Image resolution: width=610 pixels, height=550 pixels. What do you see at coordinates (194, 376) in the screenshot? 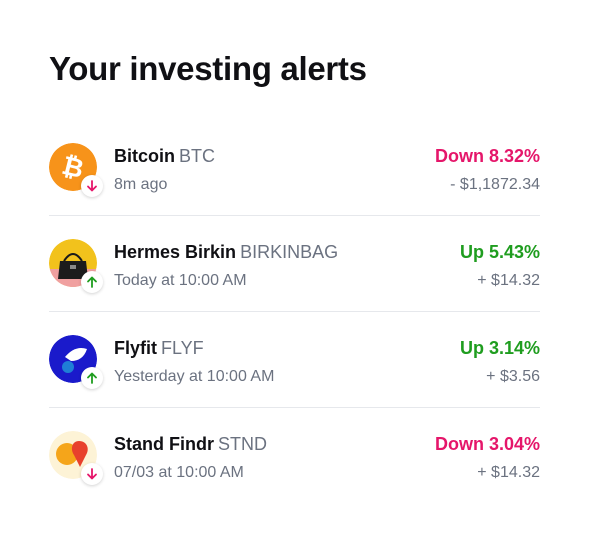
I see `alert-time: Yesterday at 10:00 AM` at bounding box center [194, 376].